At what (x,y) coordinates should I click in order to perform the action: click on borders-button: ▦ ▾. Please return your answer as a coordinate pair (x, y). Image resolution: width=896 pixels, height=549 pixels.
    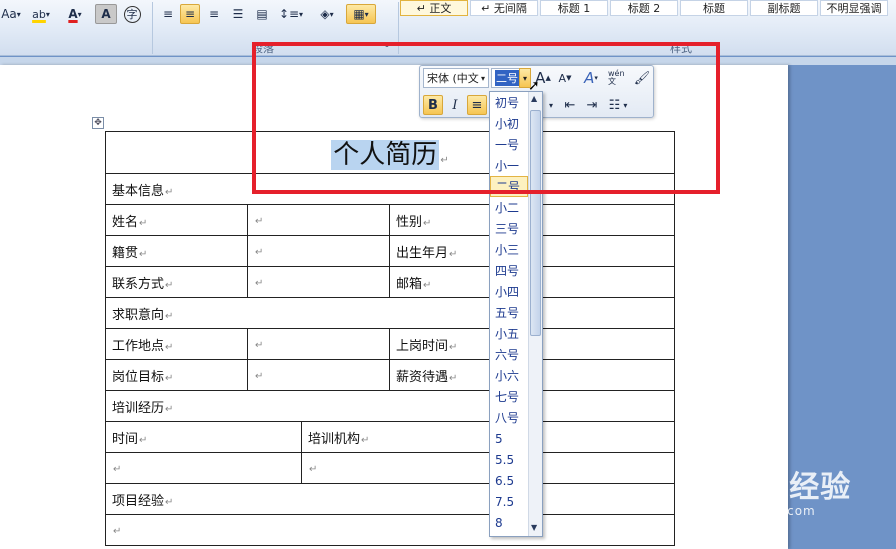
    Looking at the image, I should click on (361, 14).